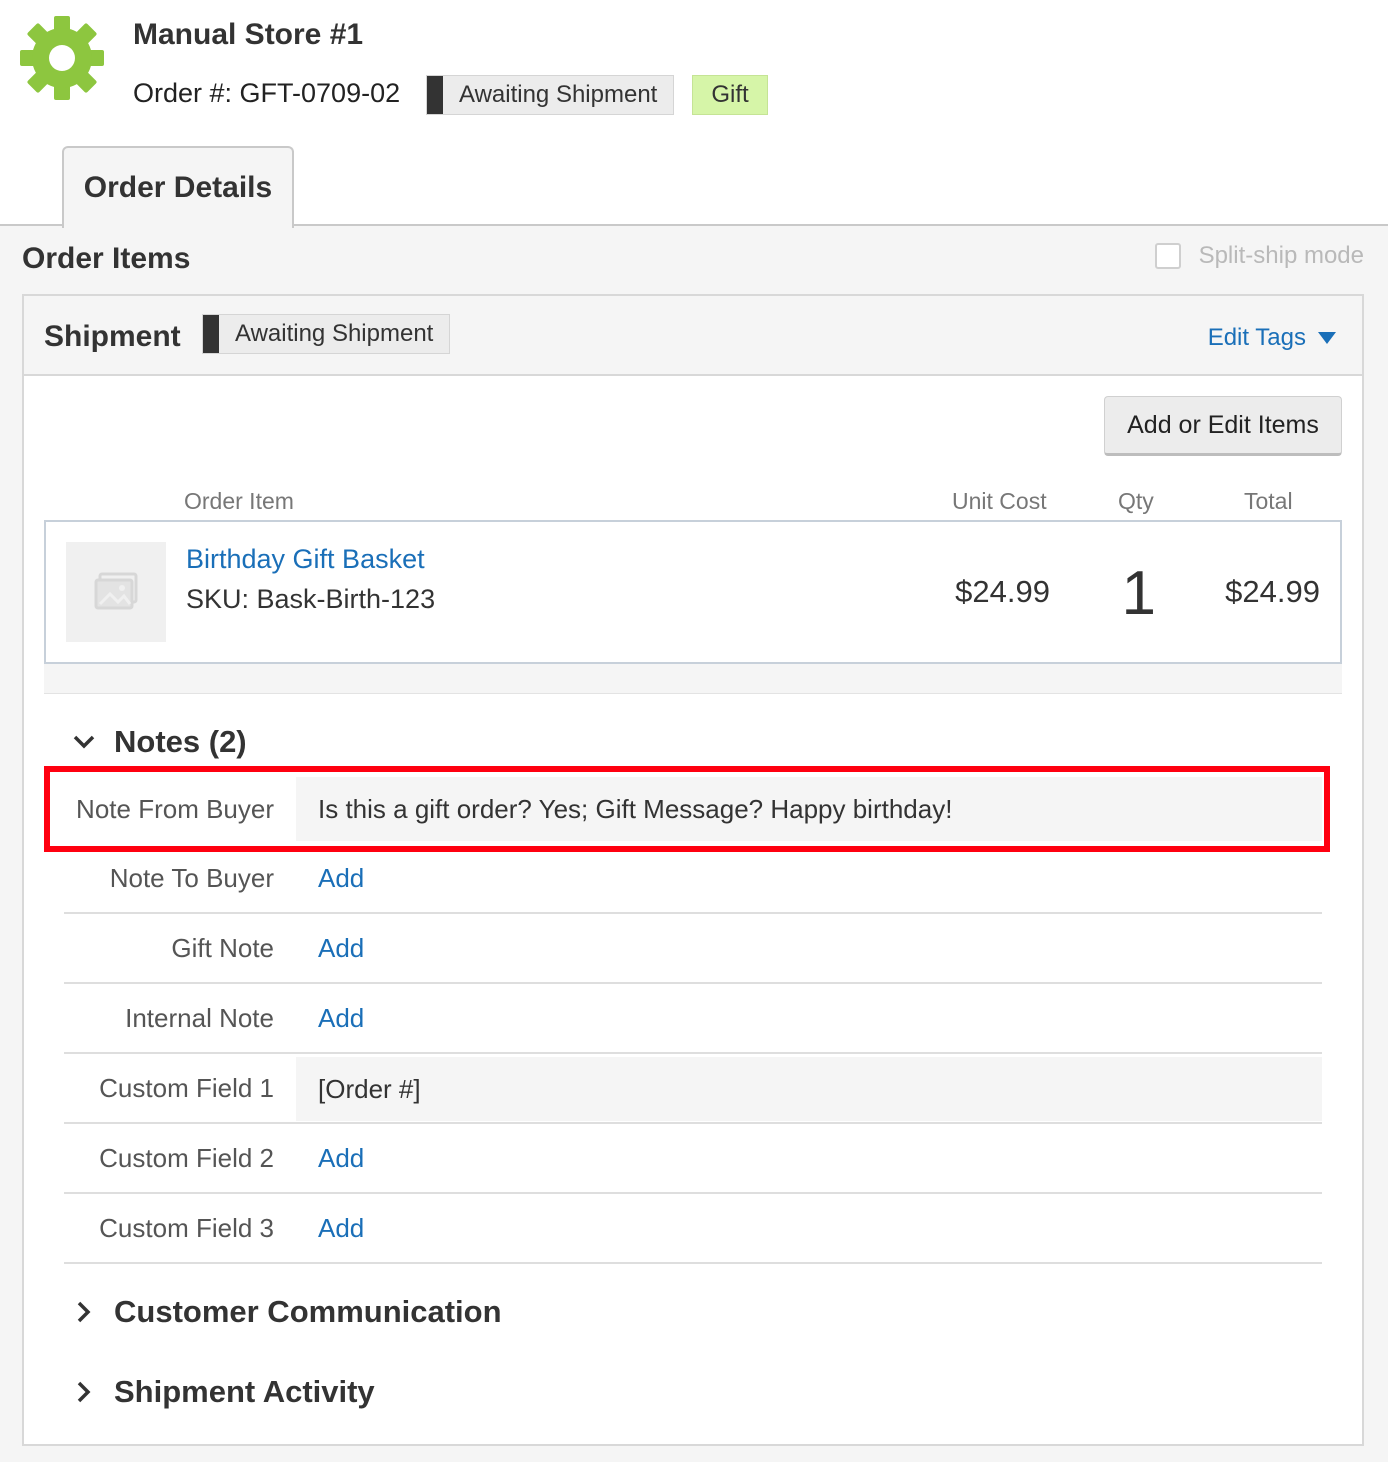 This screenshot has width=1388, height=1462. I want to click on notes-section-toggle: Notes (2), so click(157, 742).